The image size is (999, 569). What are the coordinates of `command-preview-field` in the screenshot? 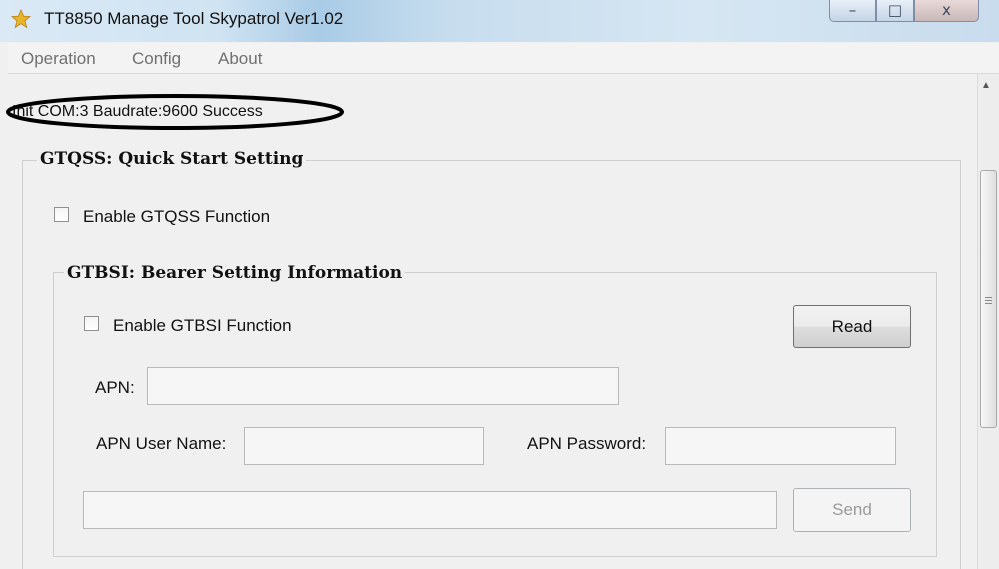 It's located at (430, 510).